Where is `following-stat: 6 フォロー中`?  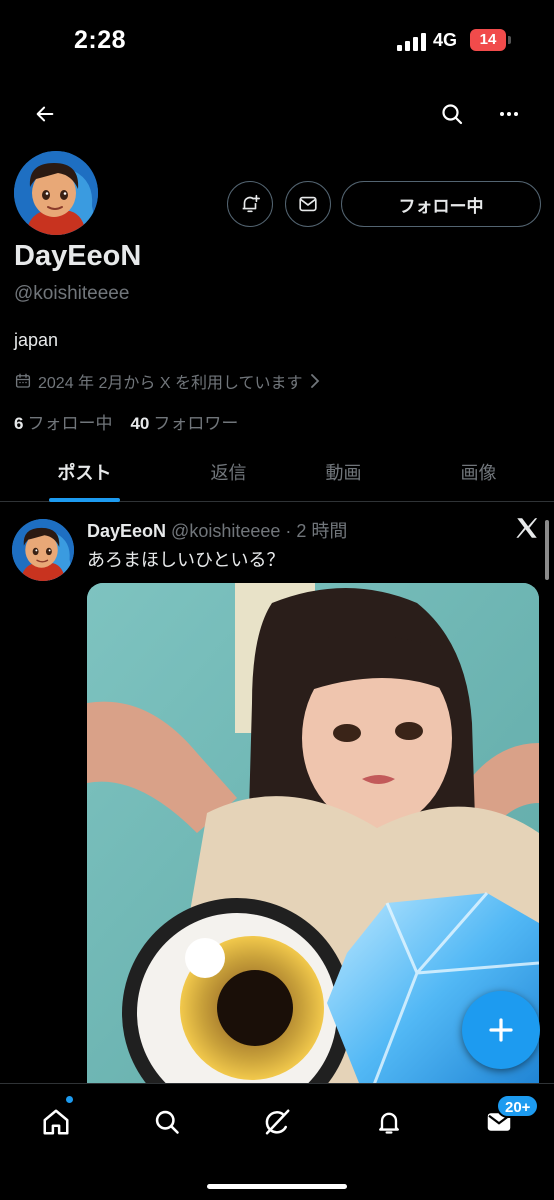
following-stat: 6 フォロー中 is located at coordinates (63, 421).